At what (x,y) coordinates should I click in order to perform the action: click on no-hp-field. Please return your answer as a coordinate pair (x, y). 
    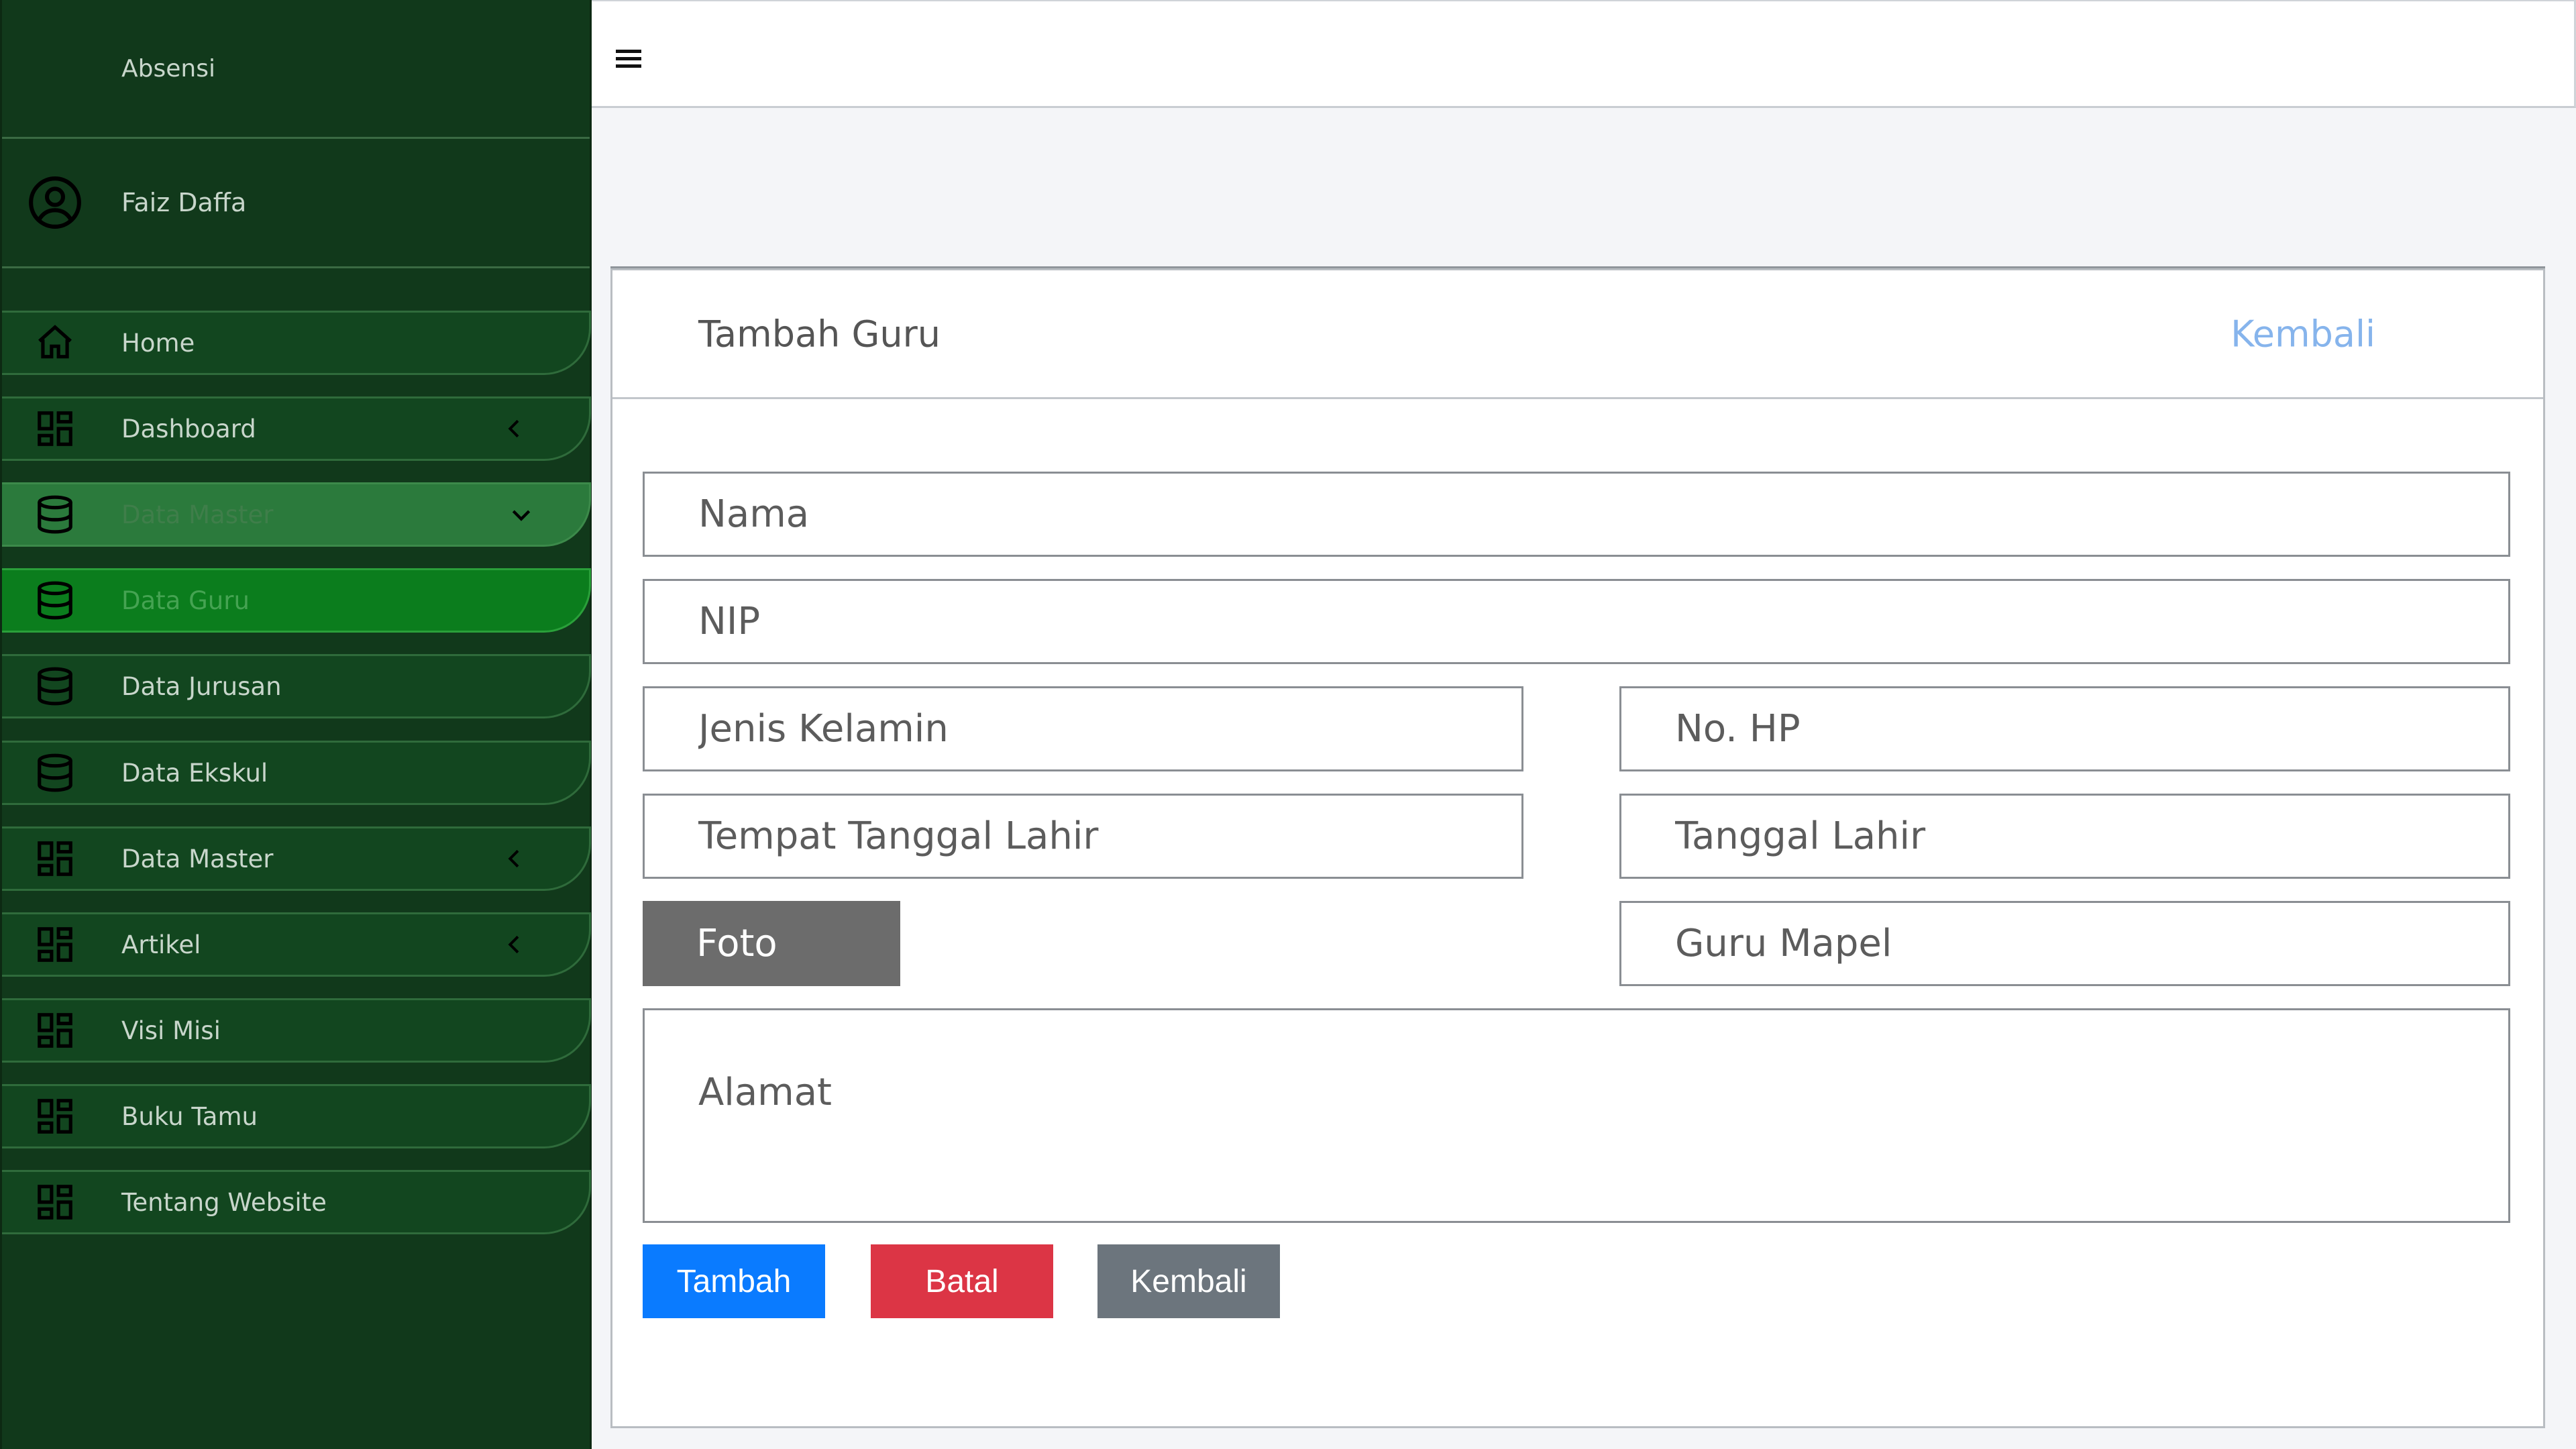
    Looking at the image, I should click on (2064, 728).